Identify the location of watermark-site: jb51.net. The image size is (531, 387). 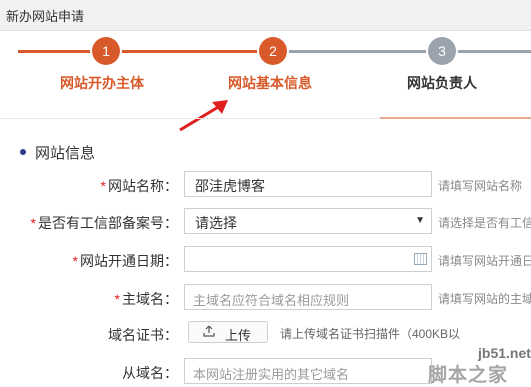
(504, 353).